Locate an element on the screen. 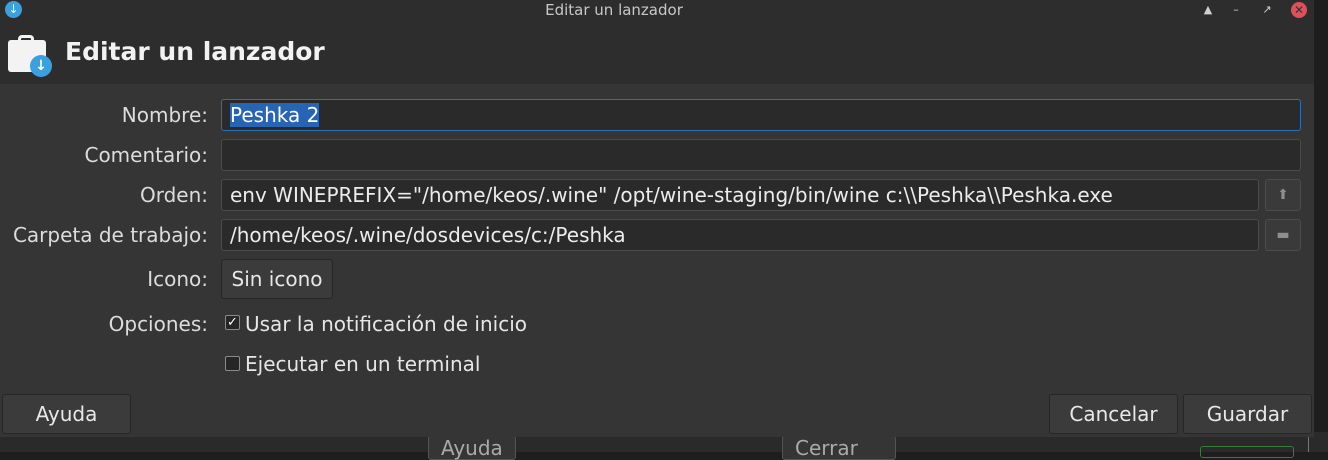 The width and height of the screenshot is (1328, 460). minimize-button: – is located at coordinates (1236, 10).